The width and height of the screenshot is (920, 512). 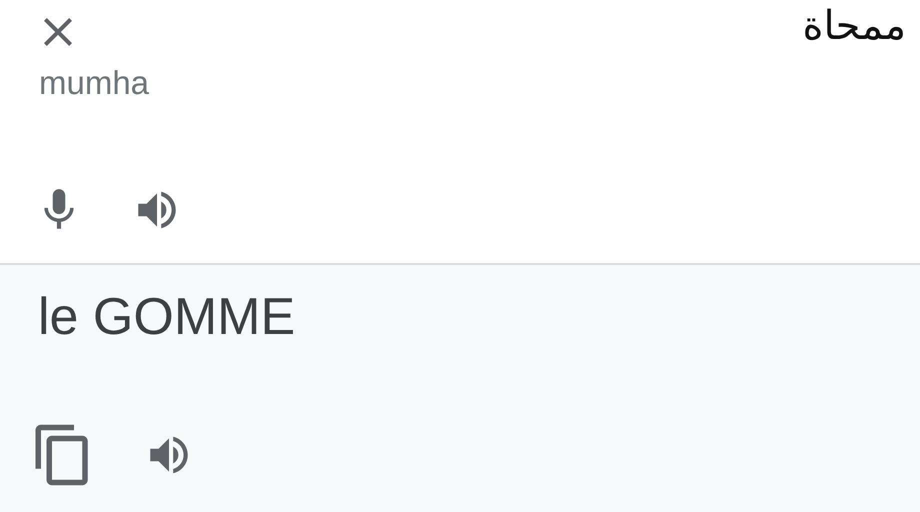 What do you see at coordinates (94, 83) in the screenshot?
I see `transliteration-text: mumha` at bounding box center [94, 83].